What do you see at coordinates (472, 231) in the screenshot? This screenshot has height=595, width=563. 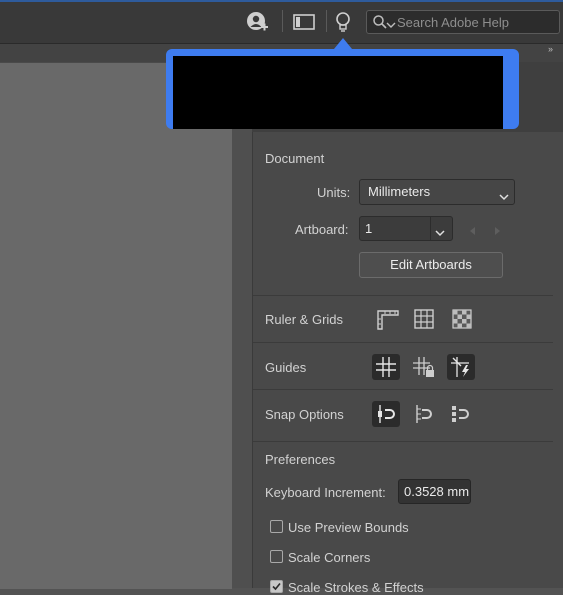 I see `previous-artboard-icon` at bounding box center [472, 231].